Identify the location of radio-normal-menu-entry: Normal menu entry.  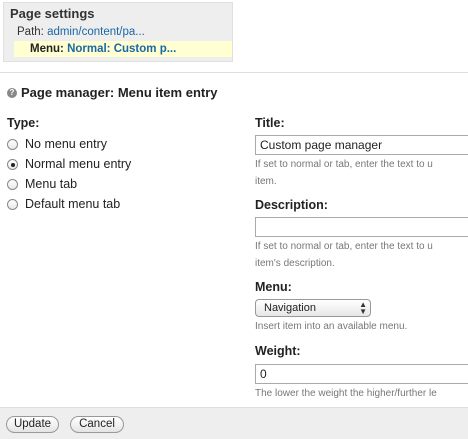
(69, 164).